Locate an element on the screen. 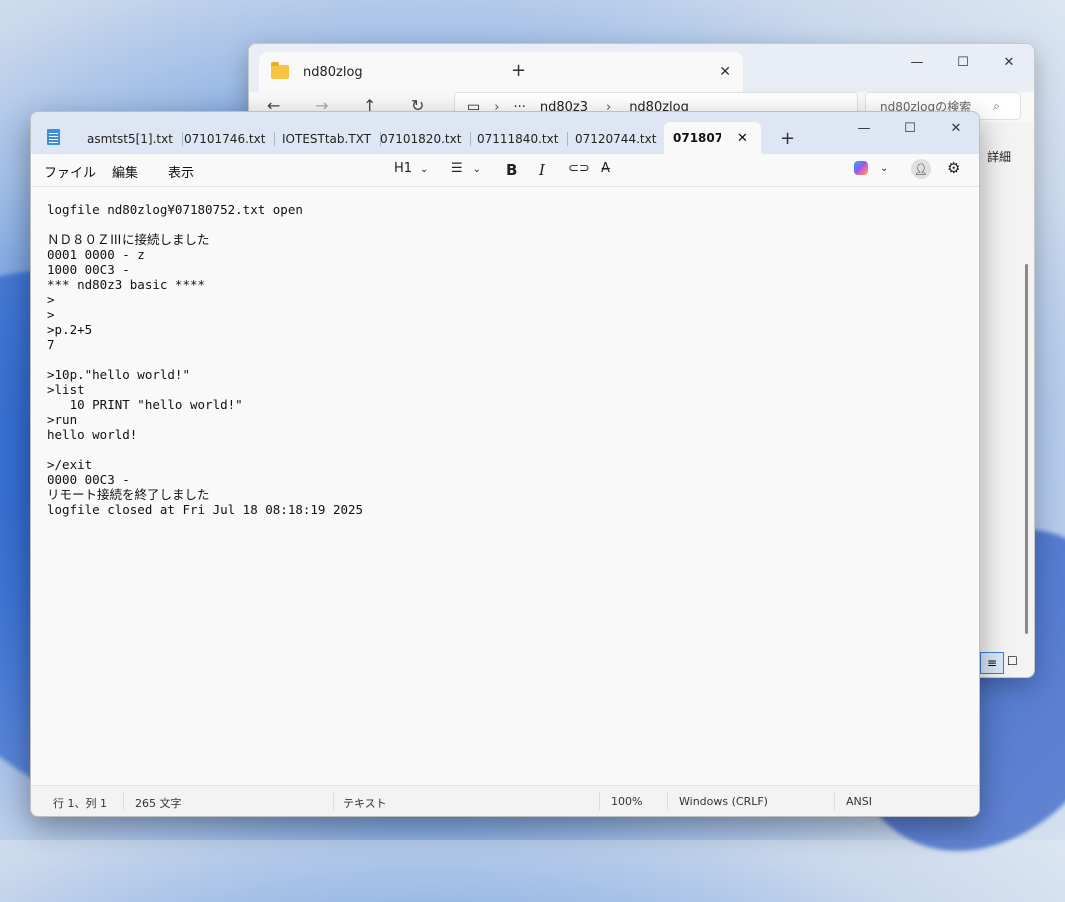 This screenshot has height=902, width=1065. line-ending: Windows (CRLF) is located at coordinates (723, 801).